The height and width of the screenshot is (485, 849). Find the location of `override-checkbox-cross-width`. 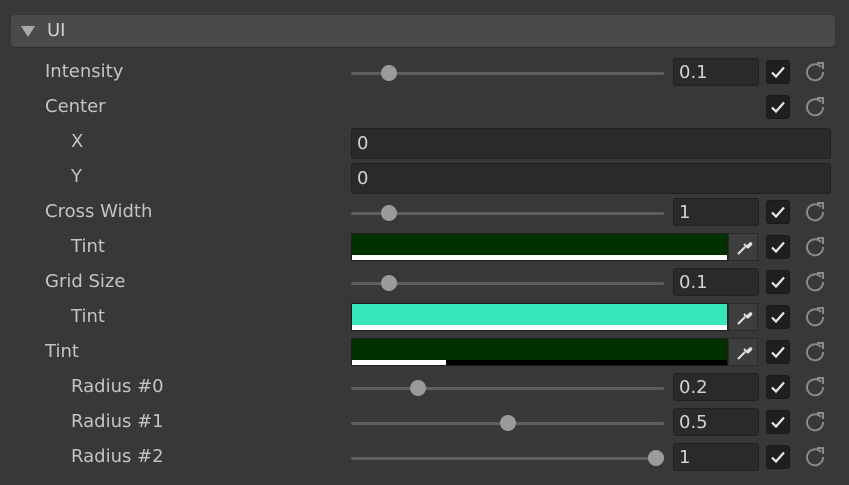

override-checkbox-cross-width is located at coordinates (778, 212).